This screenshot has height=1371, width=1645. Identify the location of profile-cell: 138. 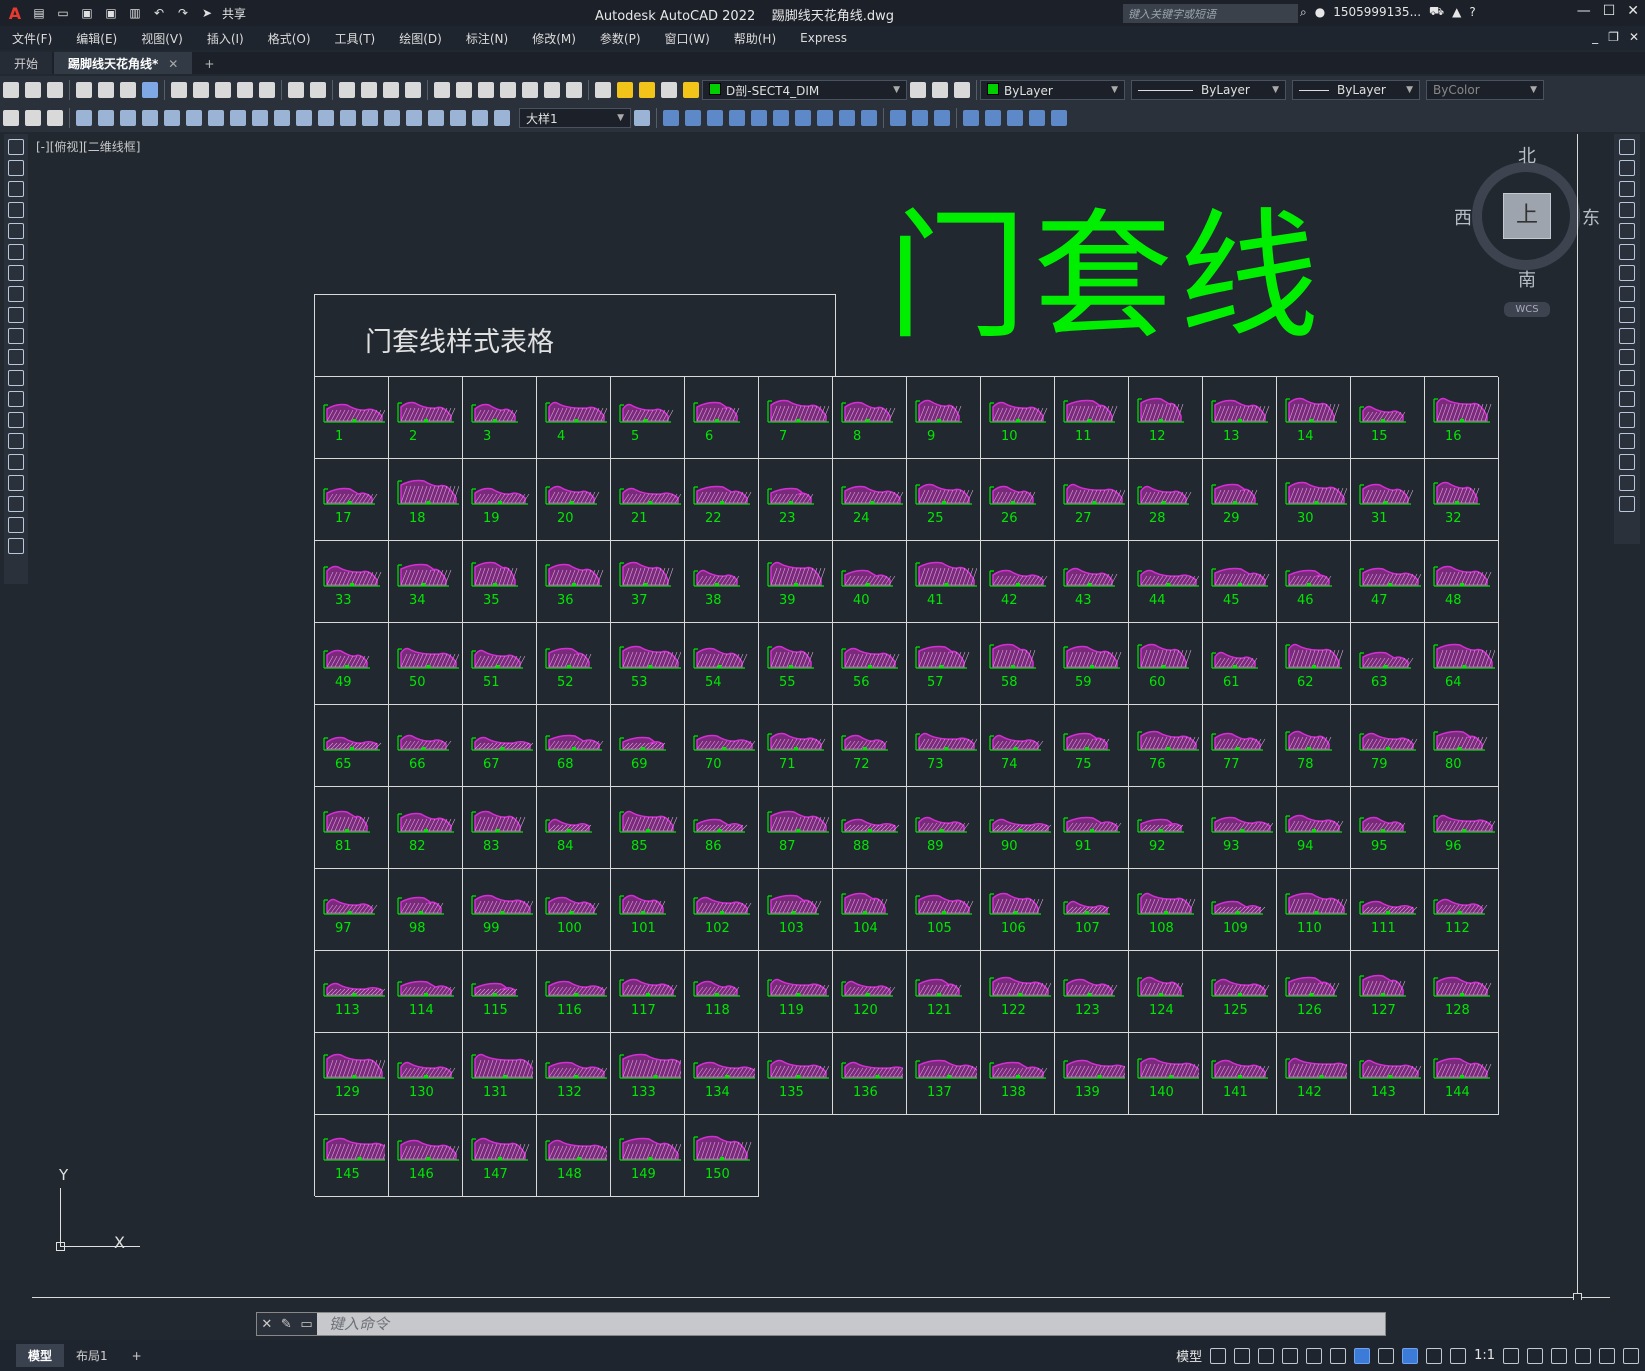
(1018, 1074).